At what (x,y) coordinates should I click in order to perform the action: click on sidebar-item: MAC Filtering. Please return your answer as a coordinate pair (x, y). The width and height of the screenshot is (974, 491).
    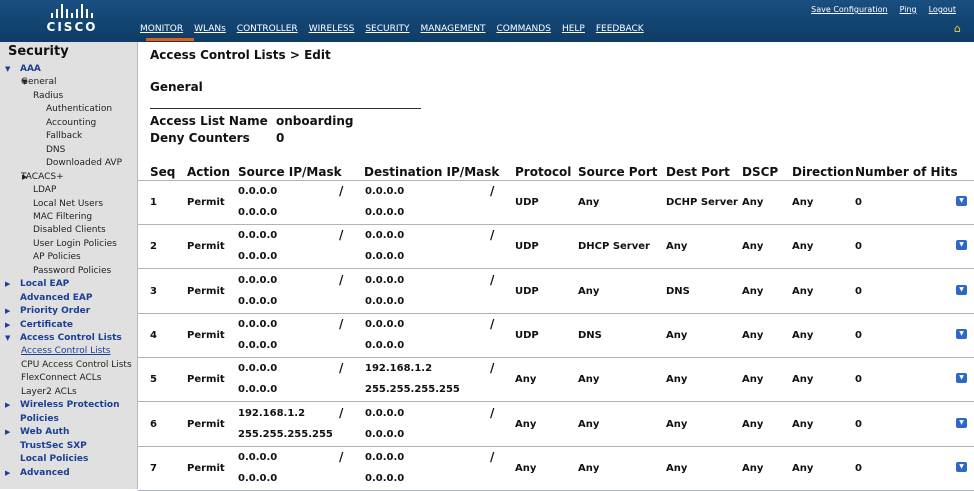
    Looking at the image, I should click on (62, 217).